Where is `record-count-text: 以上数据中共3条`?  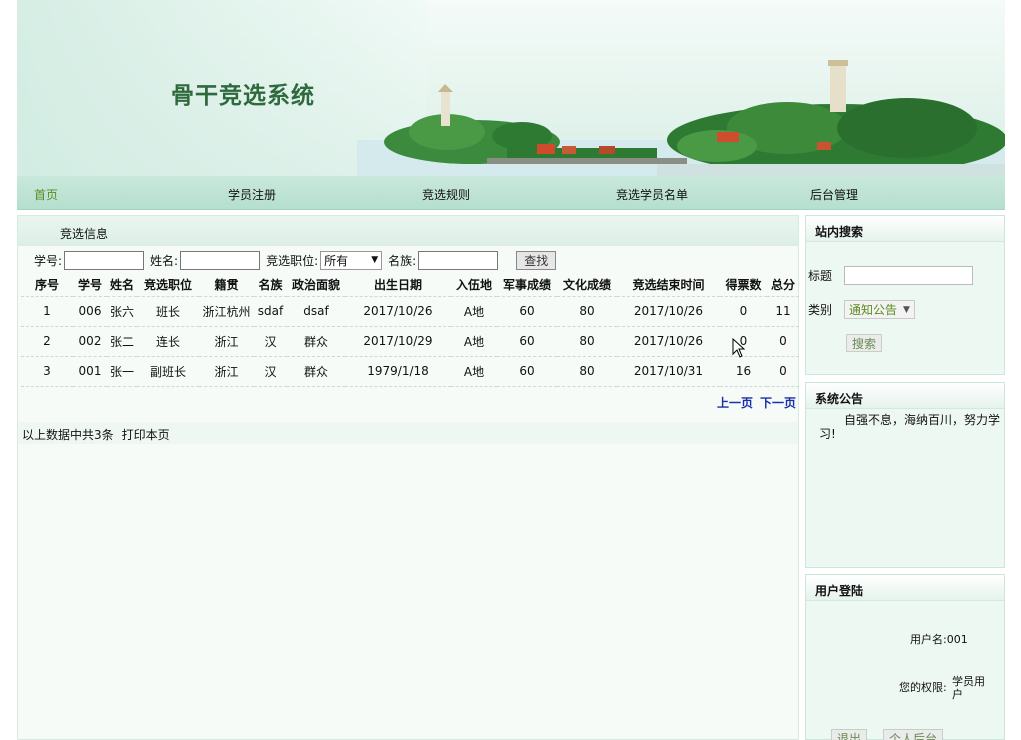 record-count-text: 以上数据中共3条 is located at coordinates (68, 435).